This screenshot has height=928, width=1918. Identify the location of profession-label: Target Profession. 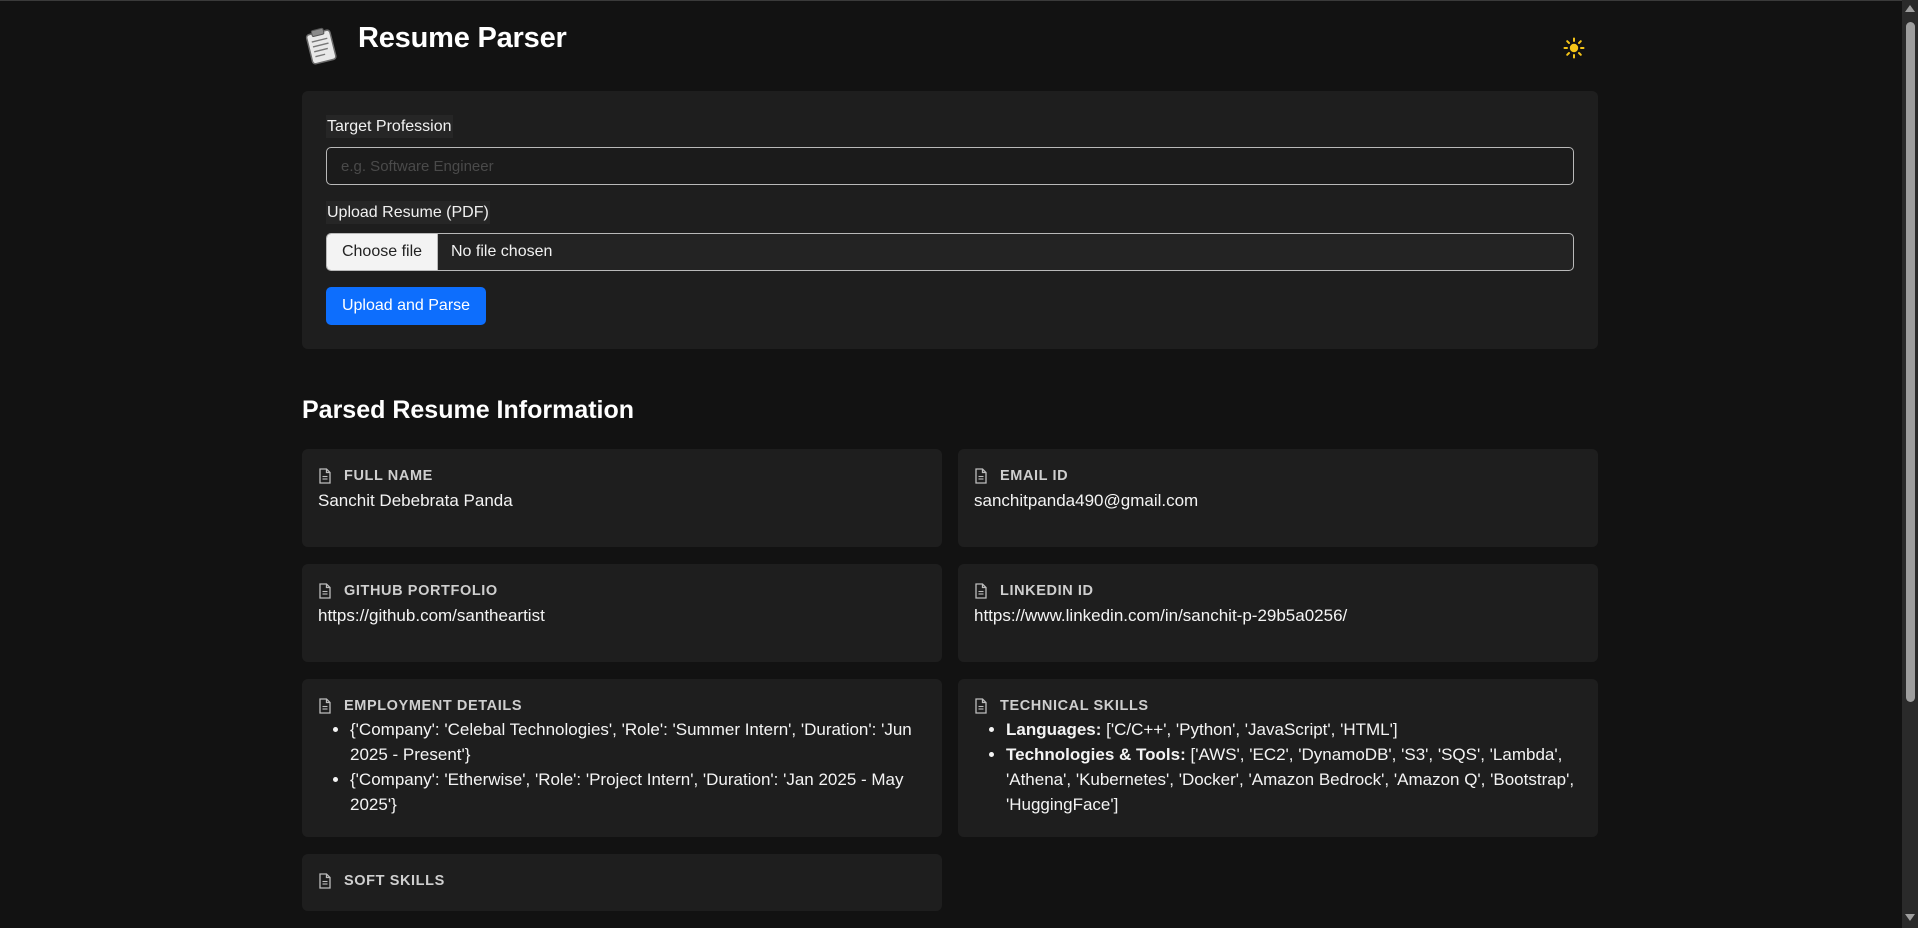
(389, 126).